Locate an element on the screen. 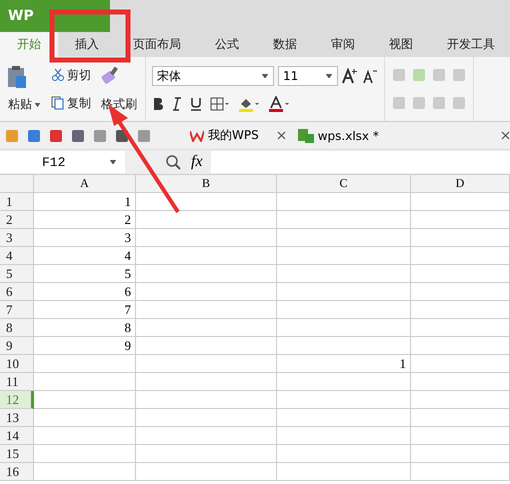 Image resolution: width=510 pixels, height=484 pixels. row-header: 16 is located at coordinates (17, 472).